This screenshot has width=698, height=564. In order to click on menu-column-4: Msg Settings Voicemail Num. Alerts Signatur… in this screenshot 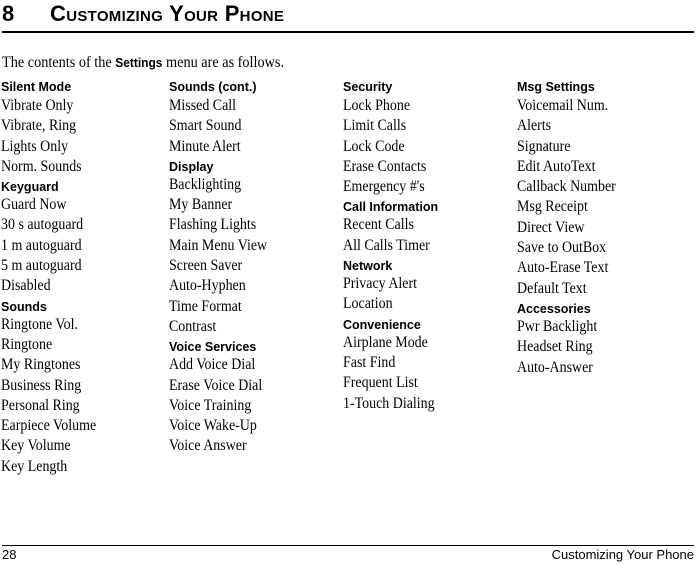, I will do `click(602, 228)`.